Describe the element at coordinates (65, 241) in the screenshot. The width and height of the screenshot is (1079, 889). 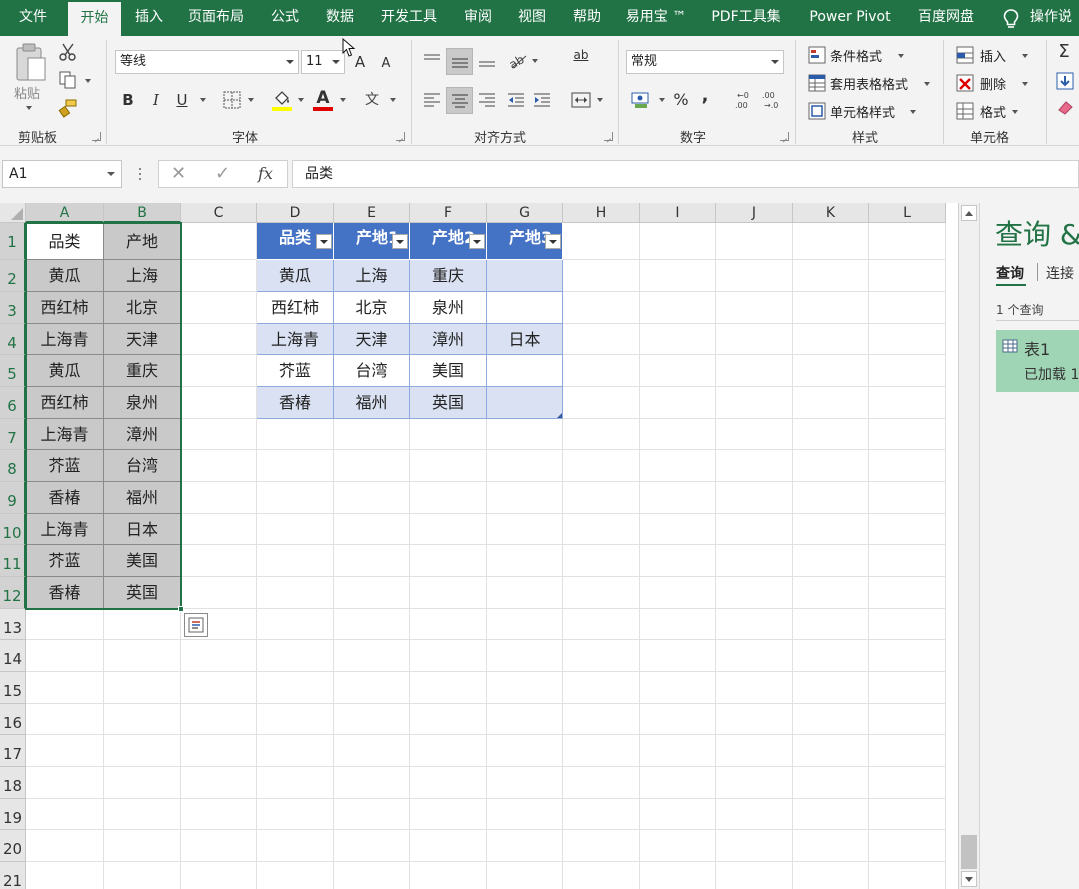
I see `source-header-cell: 品类` at that location.